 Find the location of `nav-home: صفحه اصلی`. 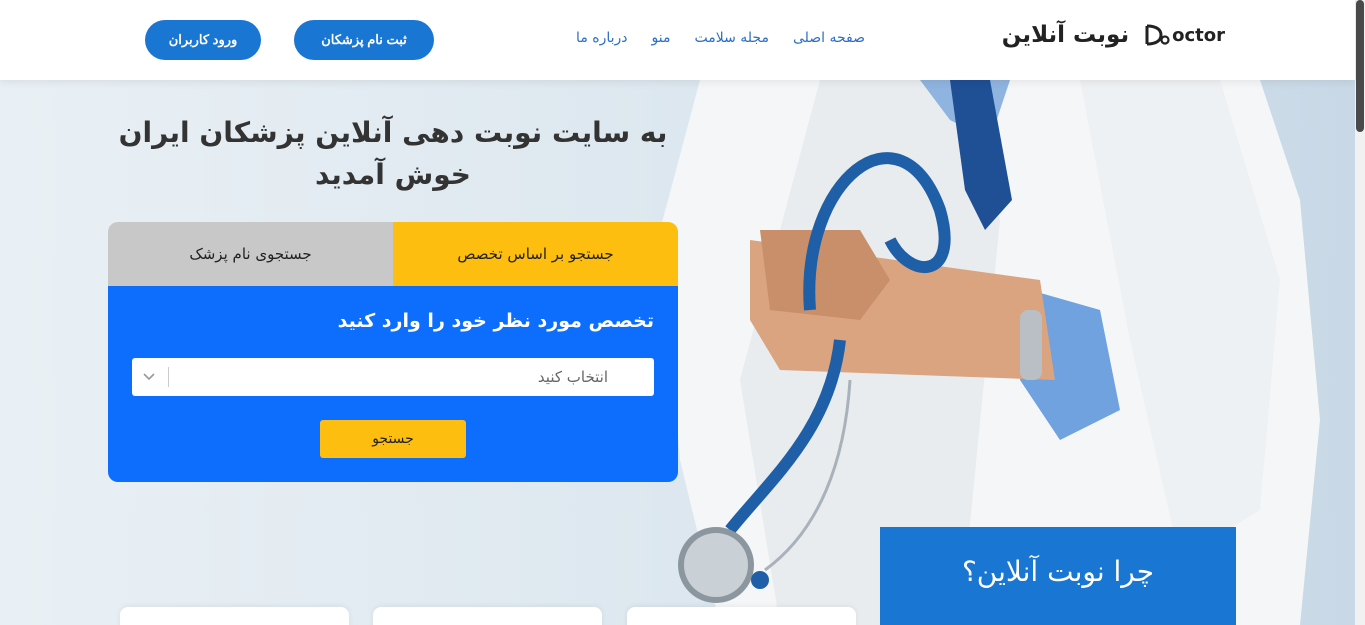

nav-home: صفحه اصلی is located at coordinates (829, 38).